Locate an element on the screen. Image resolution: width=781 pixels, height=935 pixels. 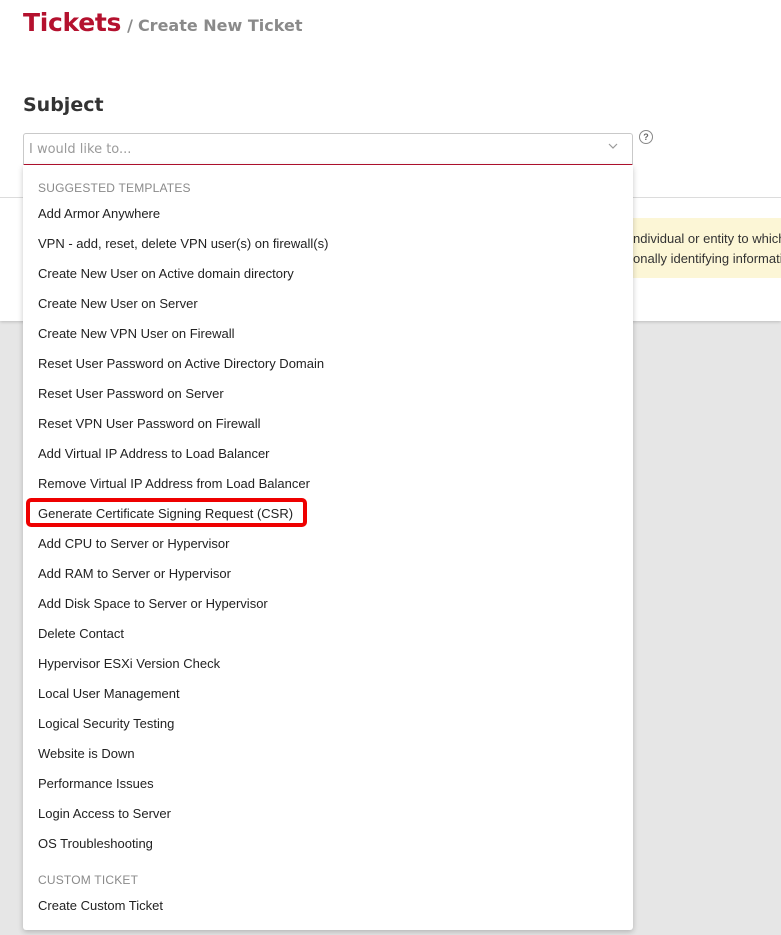
option-label: Login Access to Server is located at coordinates (104, 813).